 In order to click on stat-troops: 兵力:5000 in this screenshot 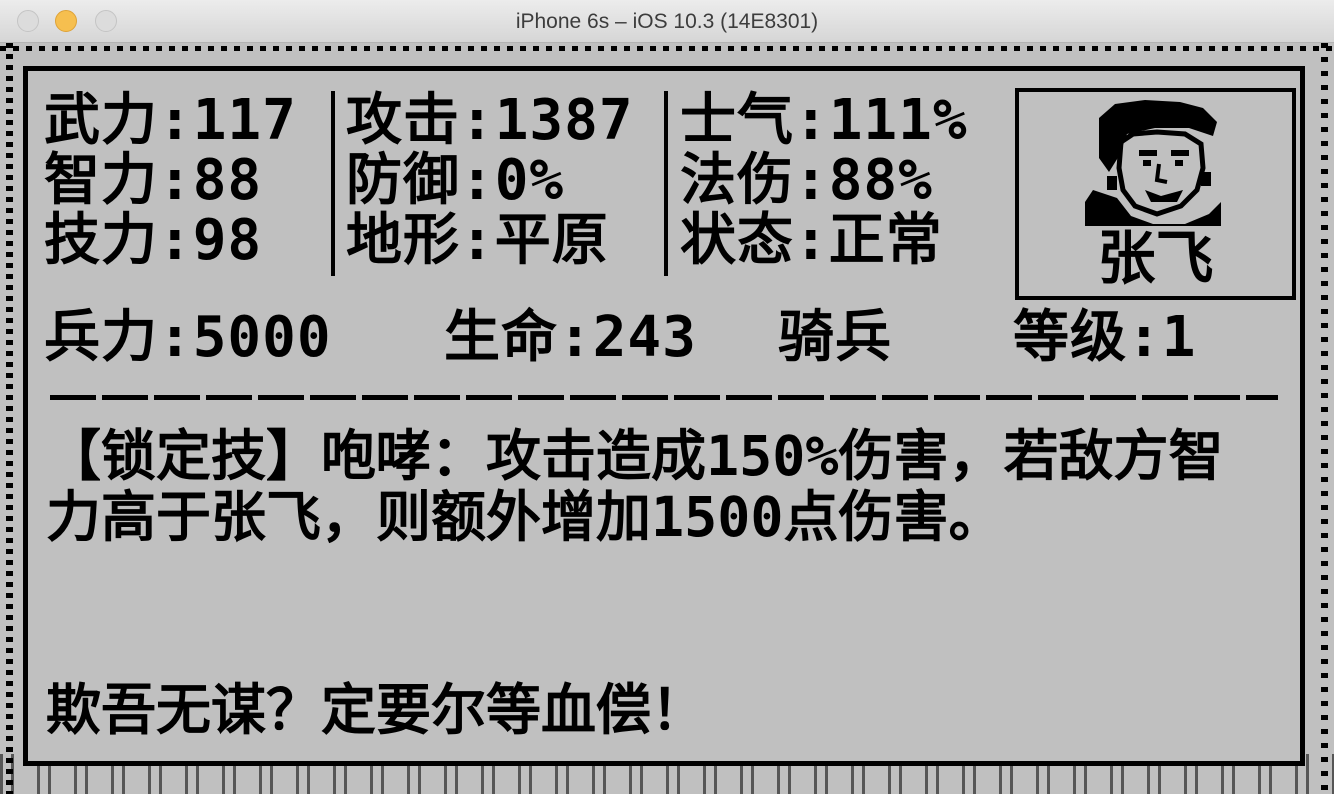, I will do `click(188, 337)`.